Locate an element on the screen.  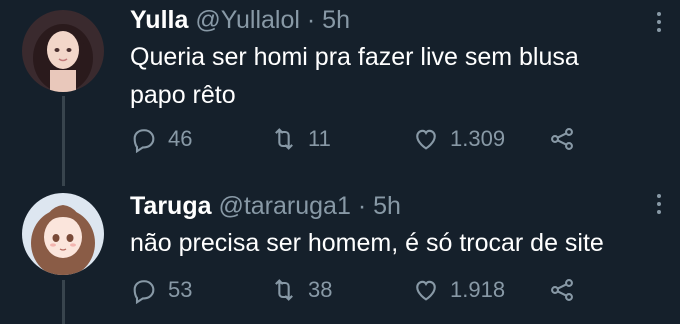
tweet-header: Taruga @tararuga1 · 5h is located at coordinates (265, 206).